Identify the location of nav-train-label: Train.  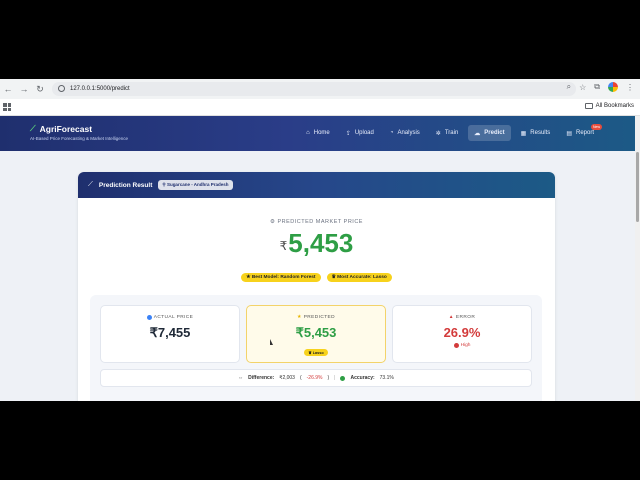
(451, 133).